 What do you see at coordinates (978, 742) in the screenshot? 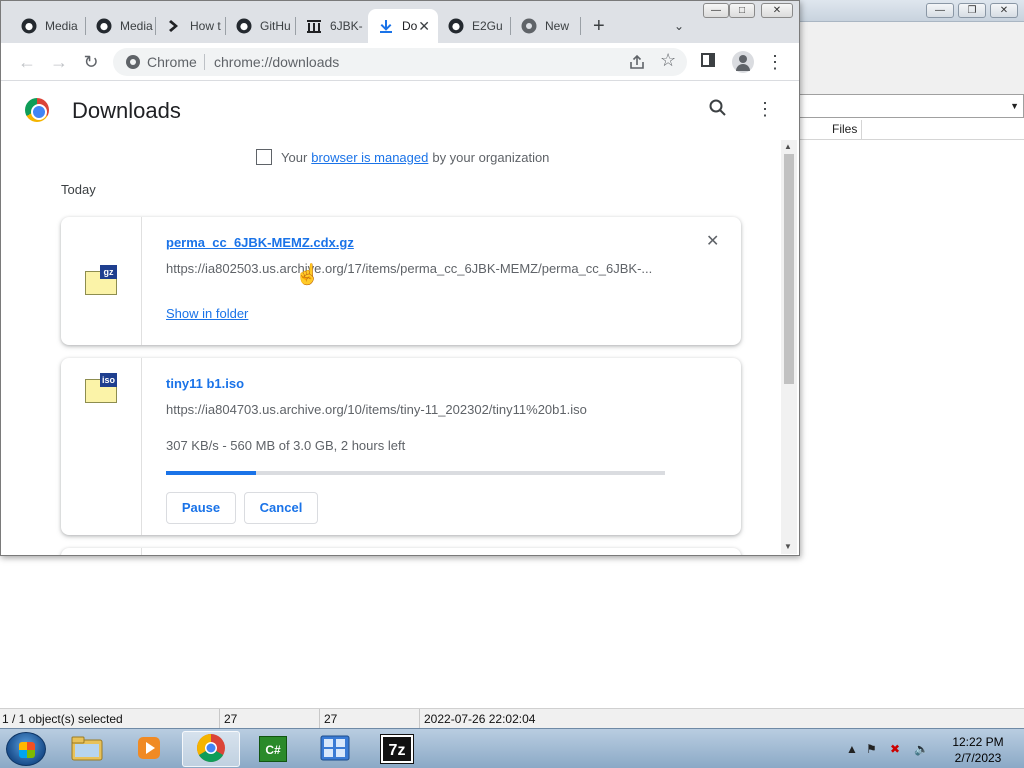
I see `clock-time: 12:22 PM` at bounding box center [978, 742].